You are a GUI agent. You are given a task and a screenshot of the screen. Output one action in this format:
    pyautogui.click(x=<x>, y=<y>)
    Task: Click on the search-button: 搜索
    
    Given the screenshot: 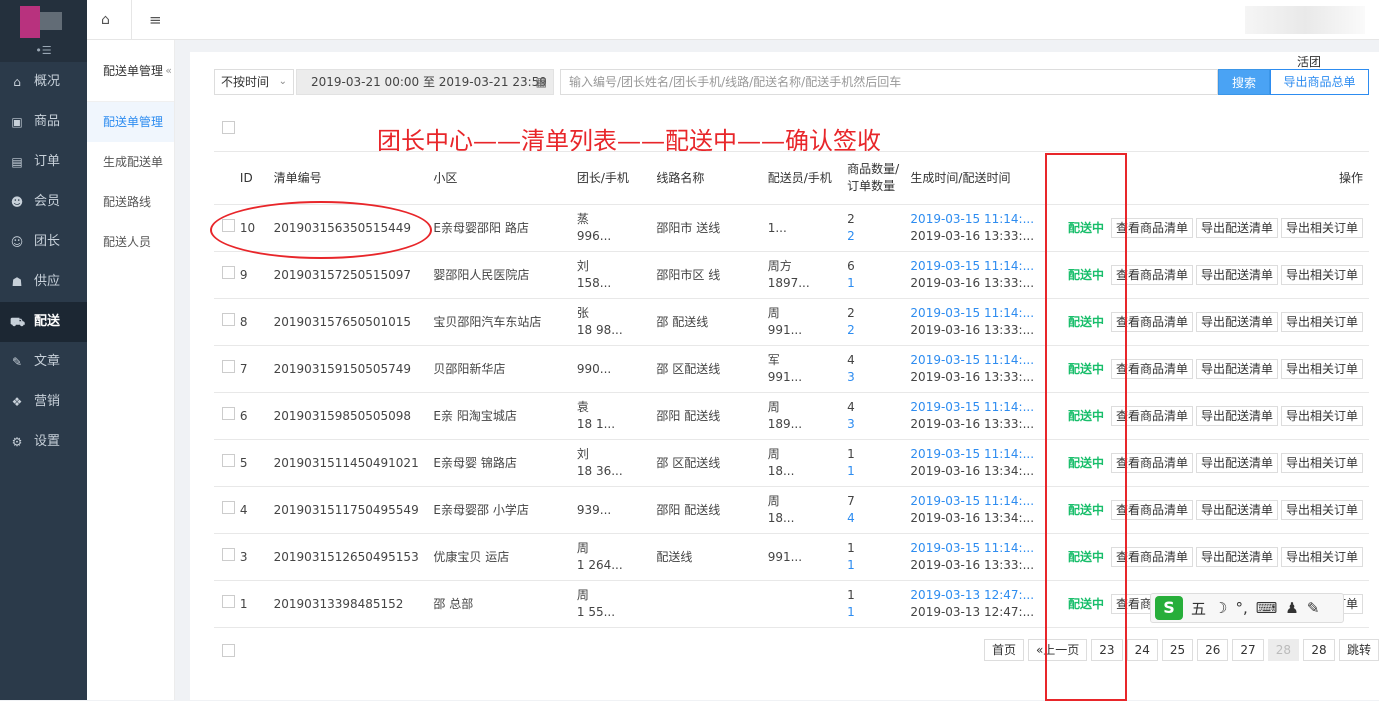 What is the action you would take?
    pyautogui.click(x=1244, y=82)
    